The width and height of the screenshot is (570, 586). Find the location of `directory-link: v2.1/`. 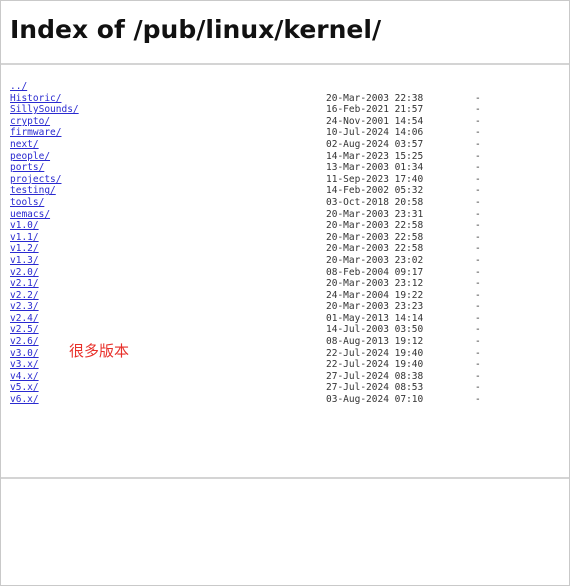

directory-link: v2.1/ is located at coordinates (24, 284).